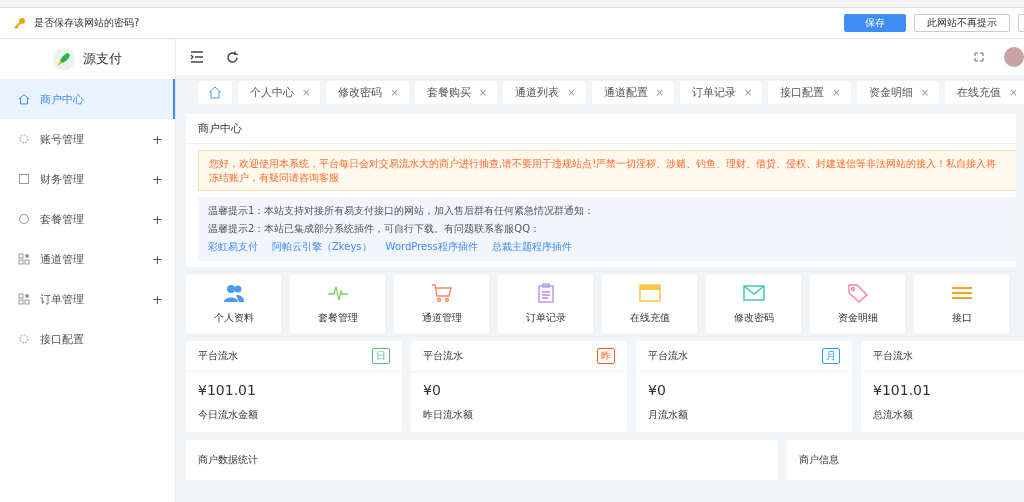  I want to click on save-password-prompt: 是否保存该网站的密码?, so click(87, 23).